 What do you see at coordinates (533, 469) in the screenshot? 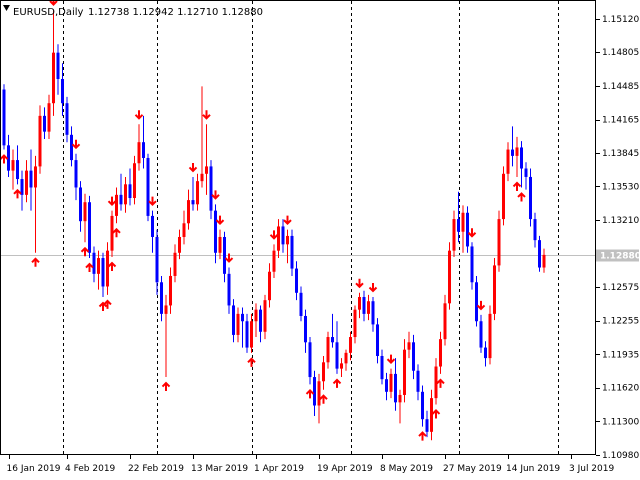
I see `time-tick-label: 14 Jun 2019` at bounding box center [533, 469].